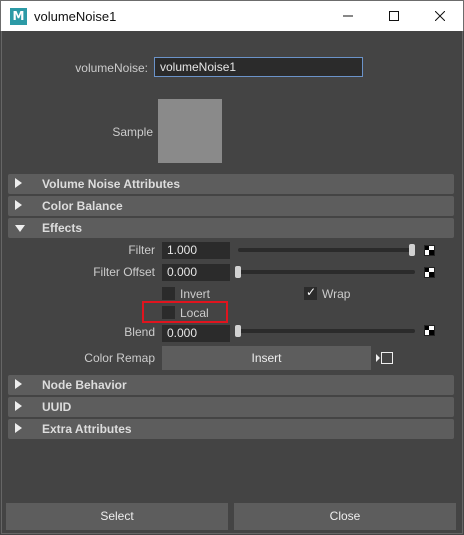 The width and height of the screenshot is (464, 535). I want to click on filter-offset-slider-thumb, so click(238, 272).